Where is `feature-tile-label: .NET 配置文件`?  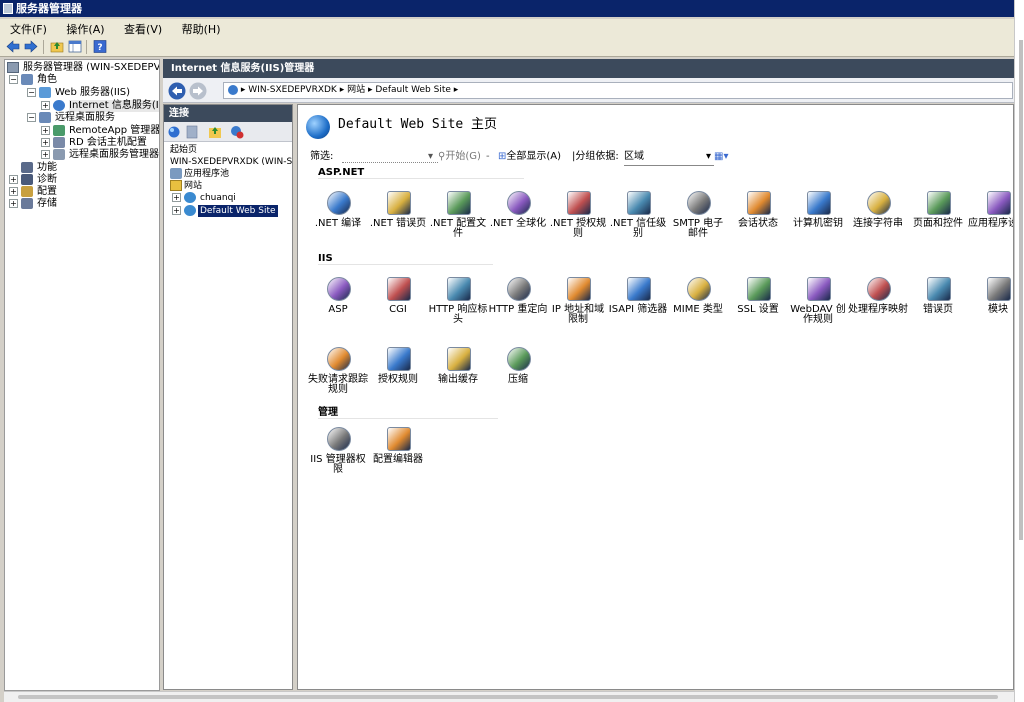 feature-tile-label: .NET 配置文件 is located at coordinates (458, 228).